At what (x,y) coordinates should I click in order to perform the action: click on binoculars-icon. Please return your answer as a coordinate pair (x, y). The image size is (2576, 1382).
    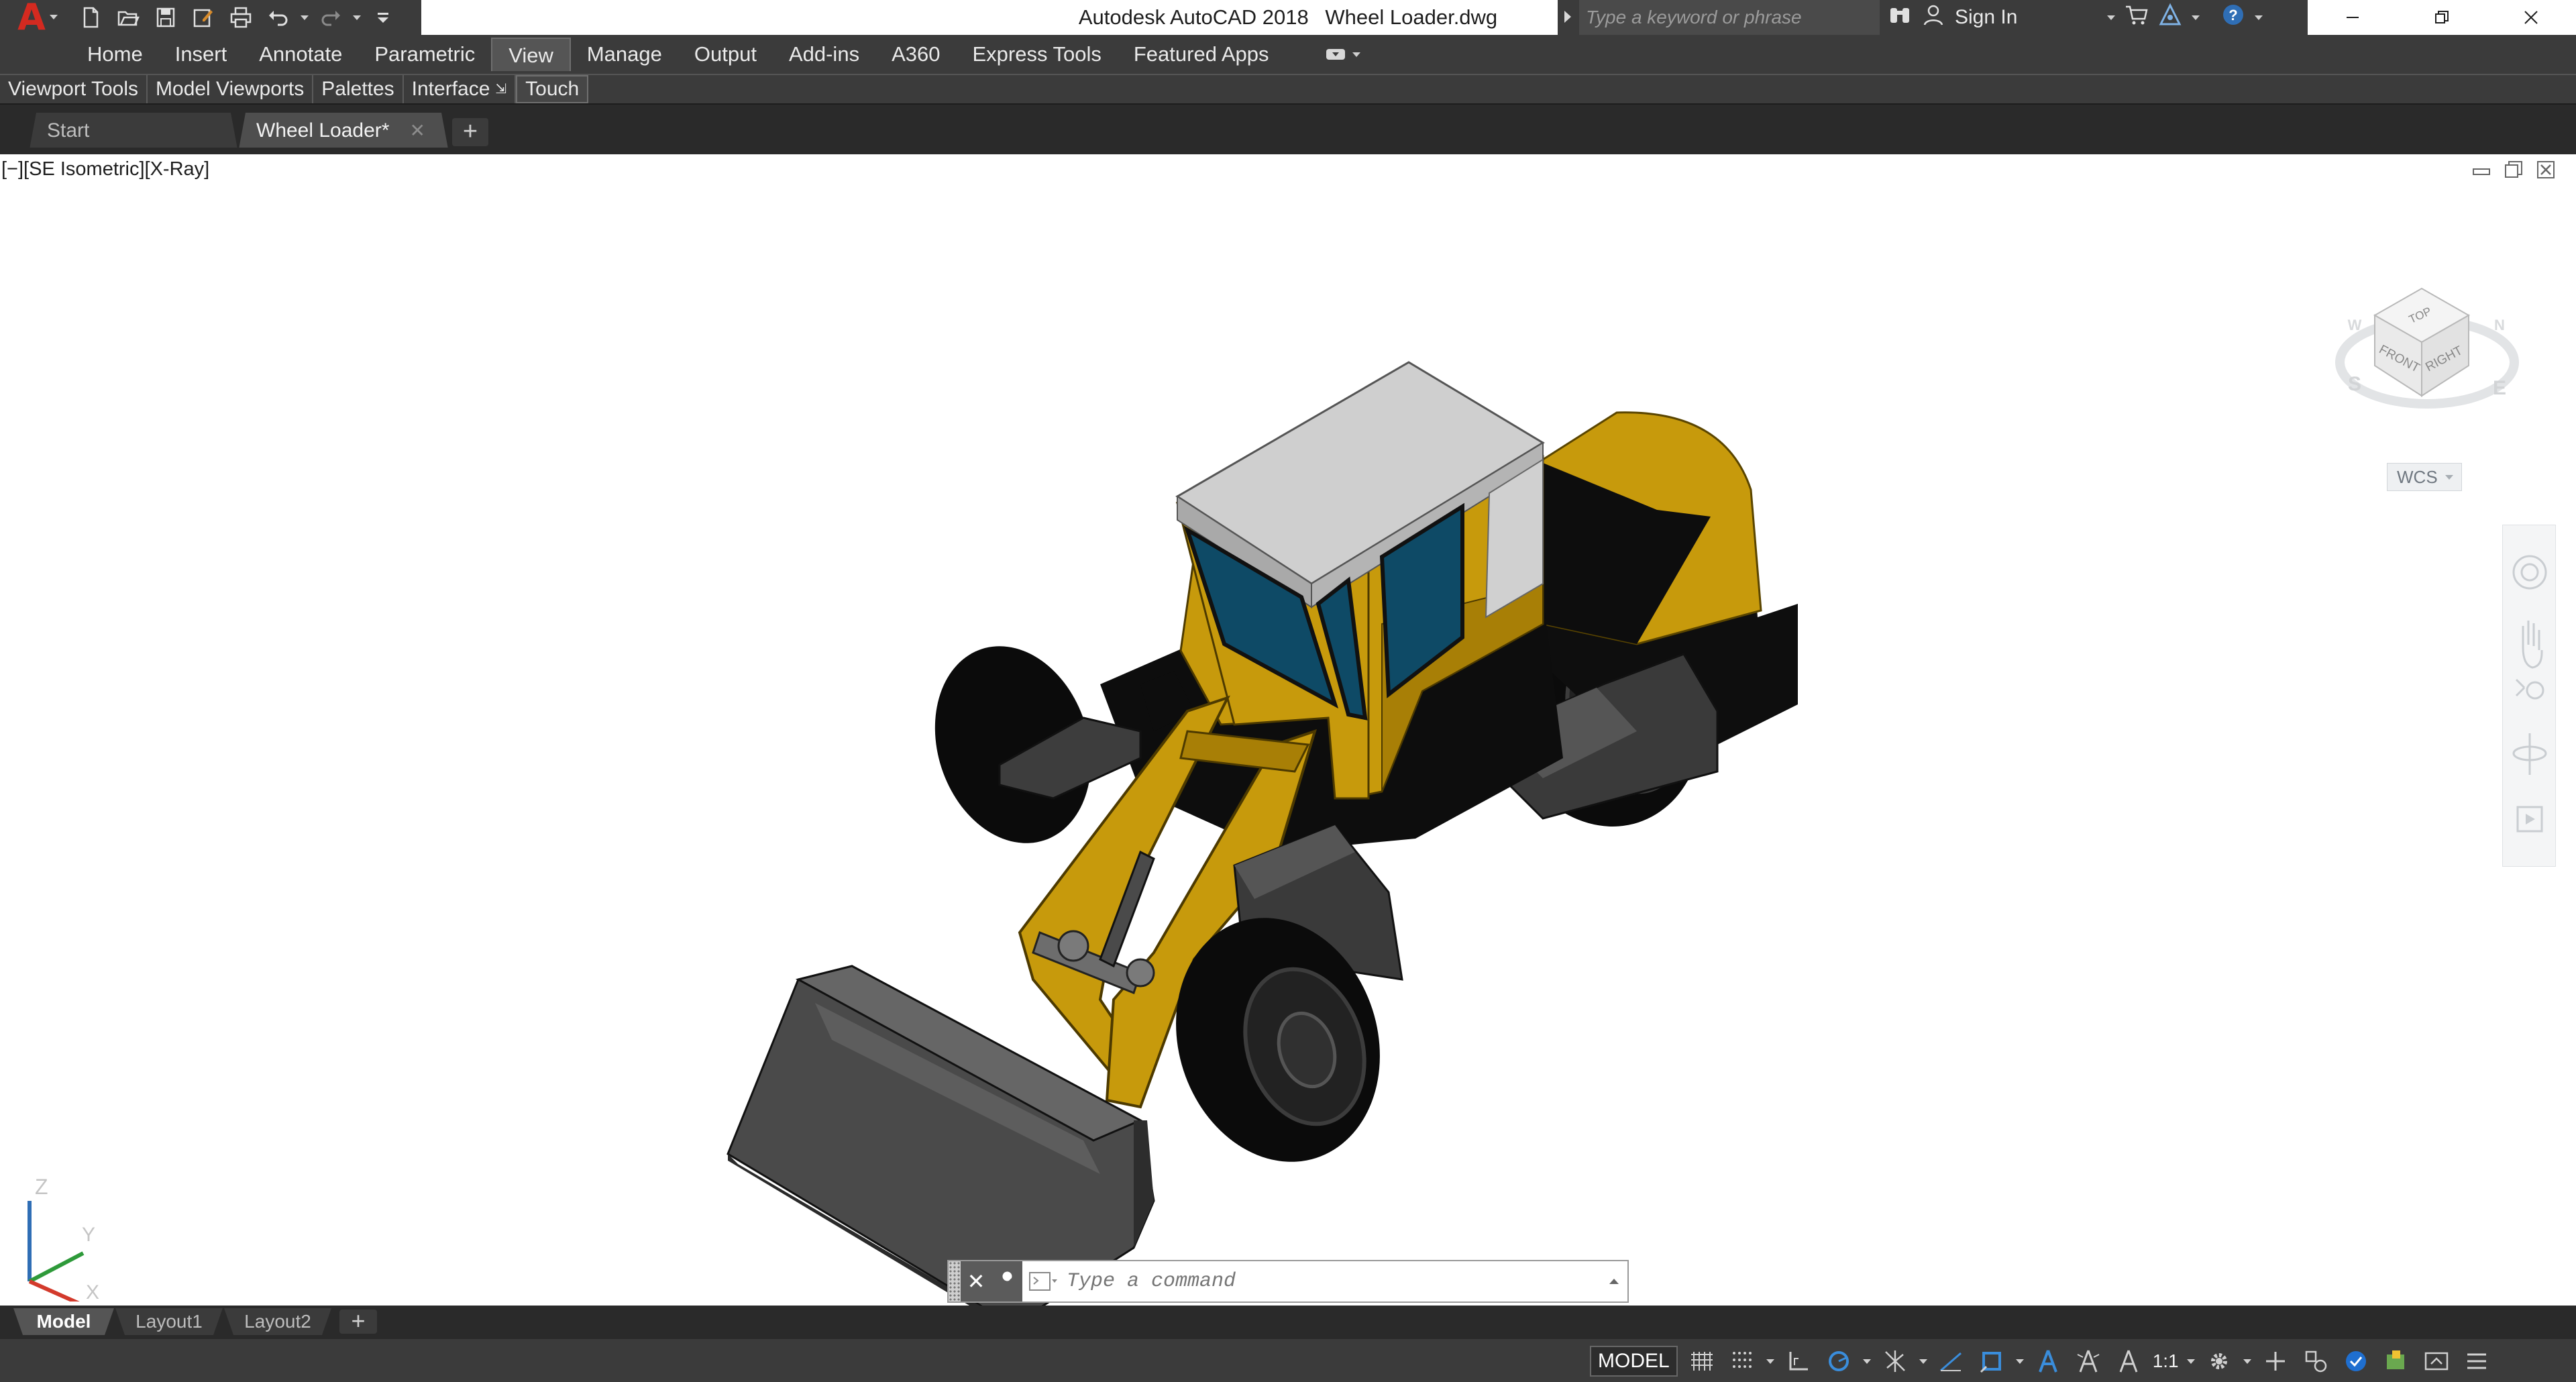
    Looking at the image, I should click on (1900, 17).